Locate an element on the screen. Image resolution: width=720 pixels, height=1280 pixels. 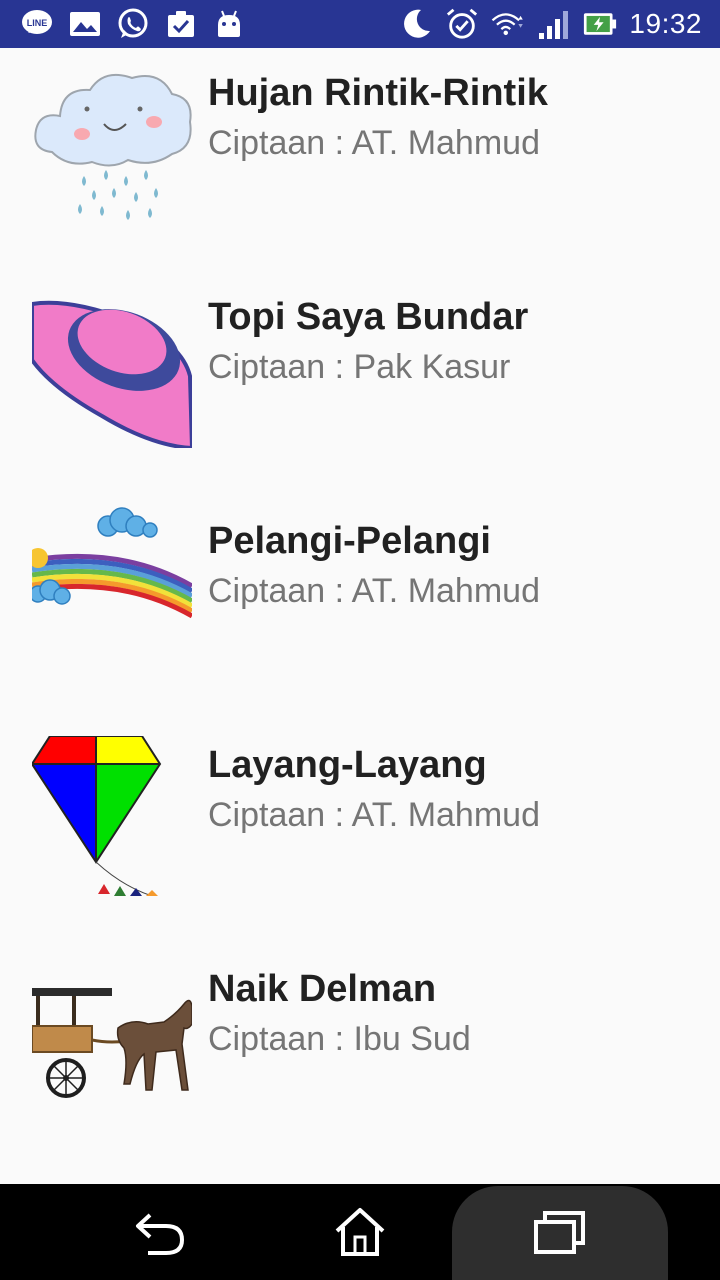
home-button is located at coordinates (360, 1232).